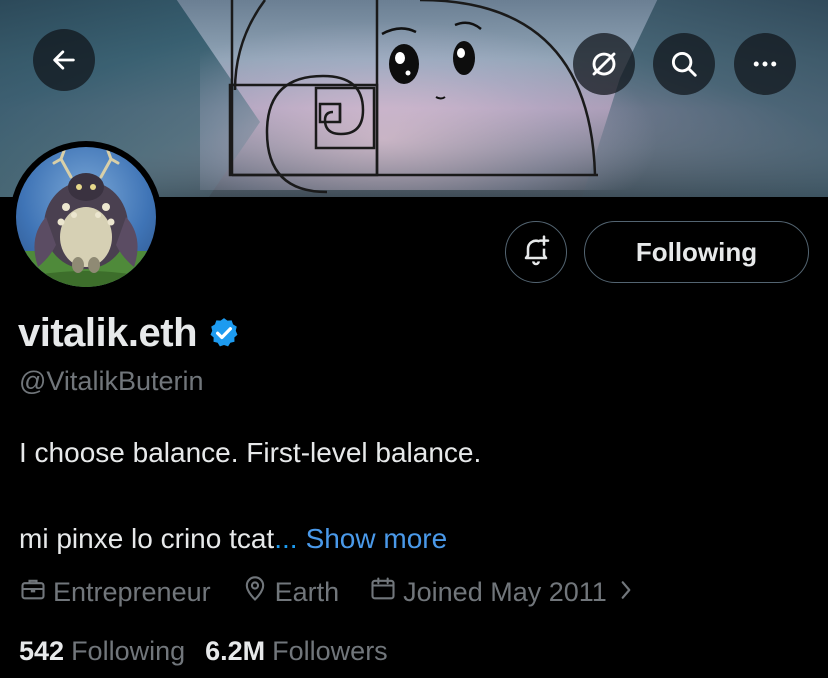 This screenshot has height=678, width=828. Describe the element at coordinates (629, 592) in the screenshot. I see `chevron-right-icon` at that location.